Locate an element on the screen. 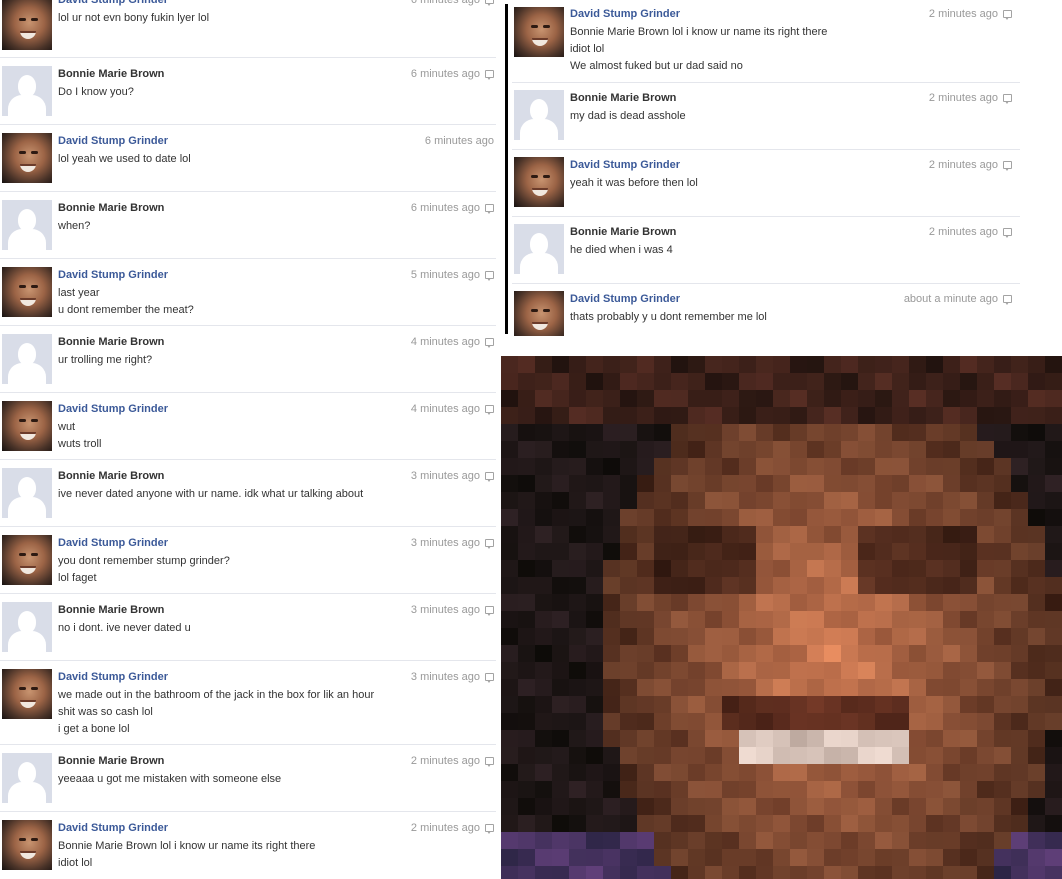 The width and height of the screenshot is (1062, 879). comment-text: lol ur not evn bony fukin lyer lol is located at coordinates (134, 18).